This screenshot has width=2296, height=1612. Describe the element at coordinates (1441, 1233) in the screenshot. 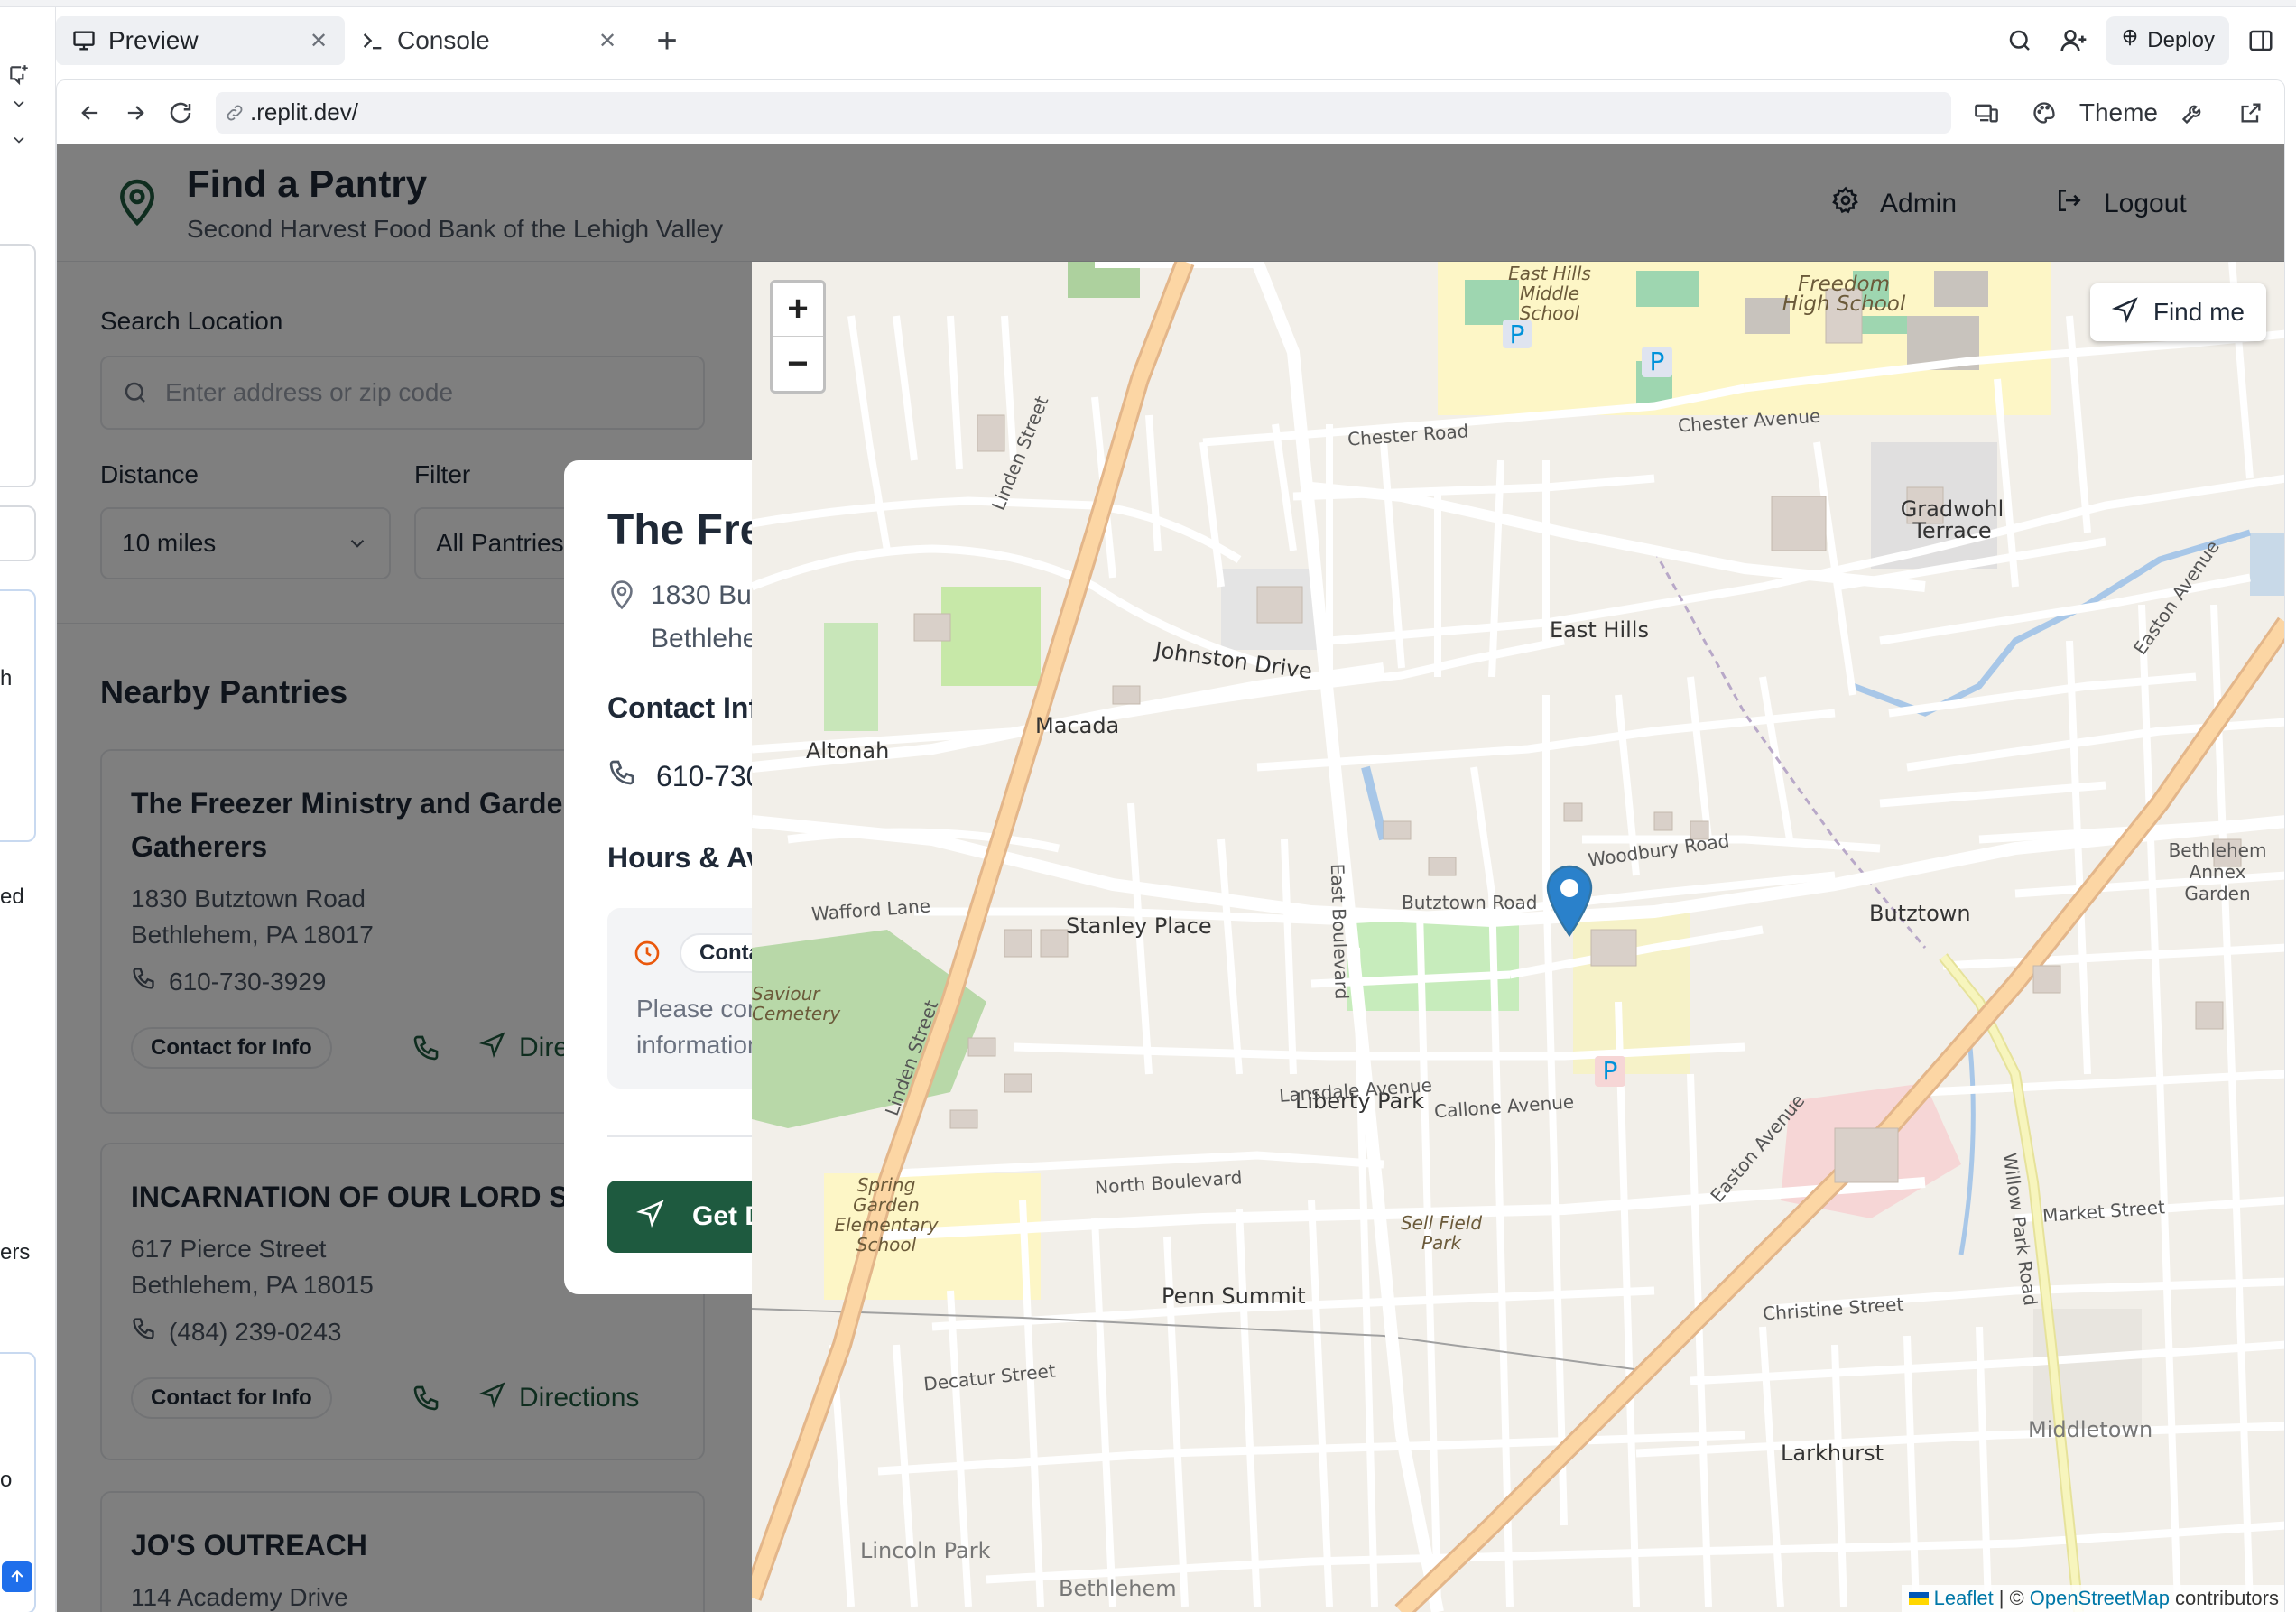

I see `map-label-park: Sell Field Park` at that location.